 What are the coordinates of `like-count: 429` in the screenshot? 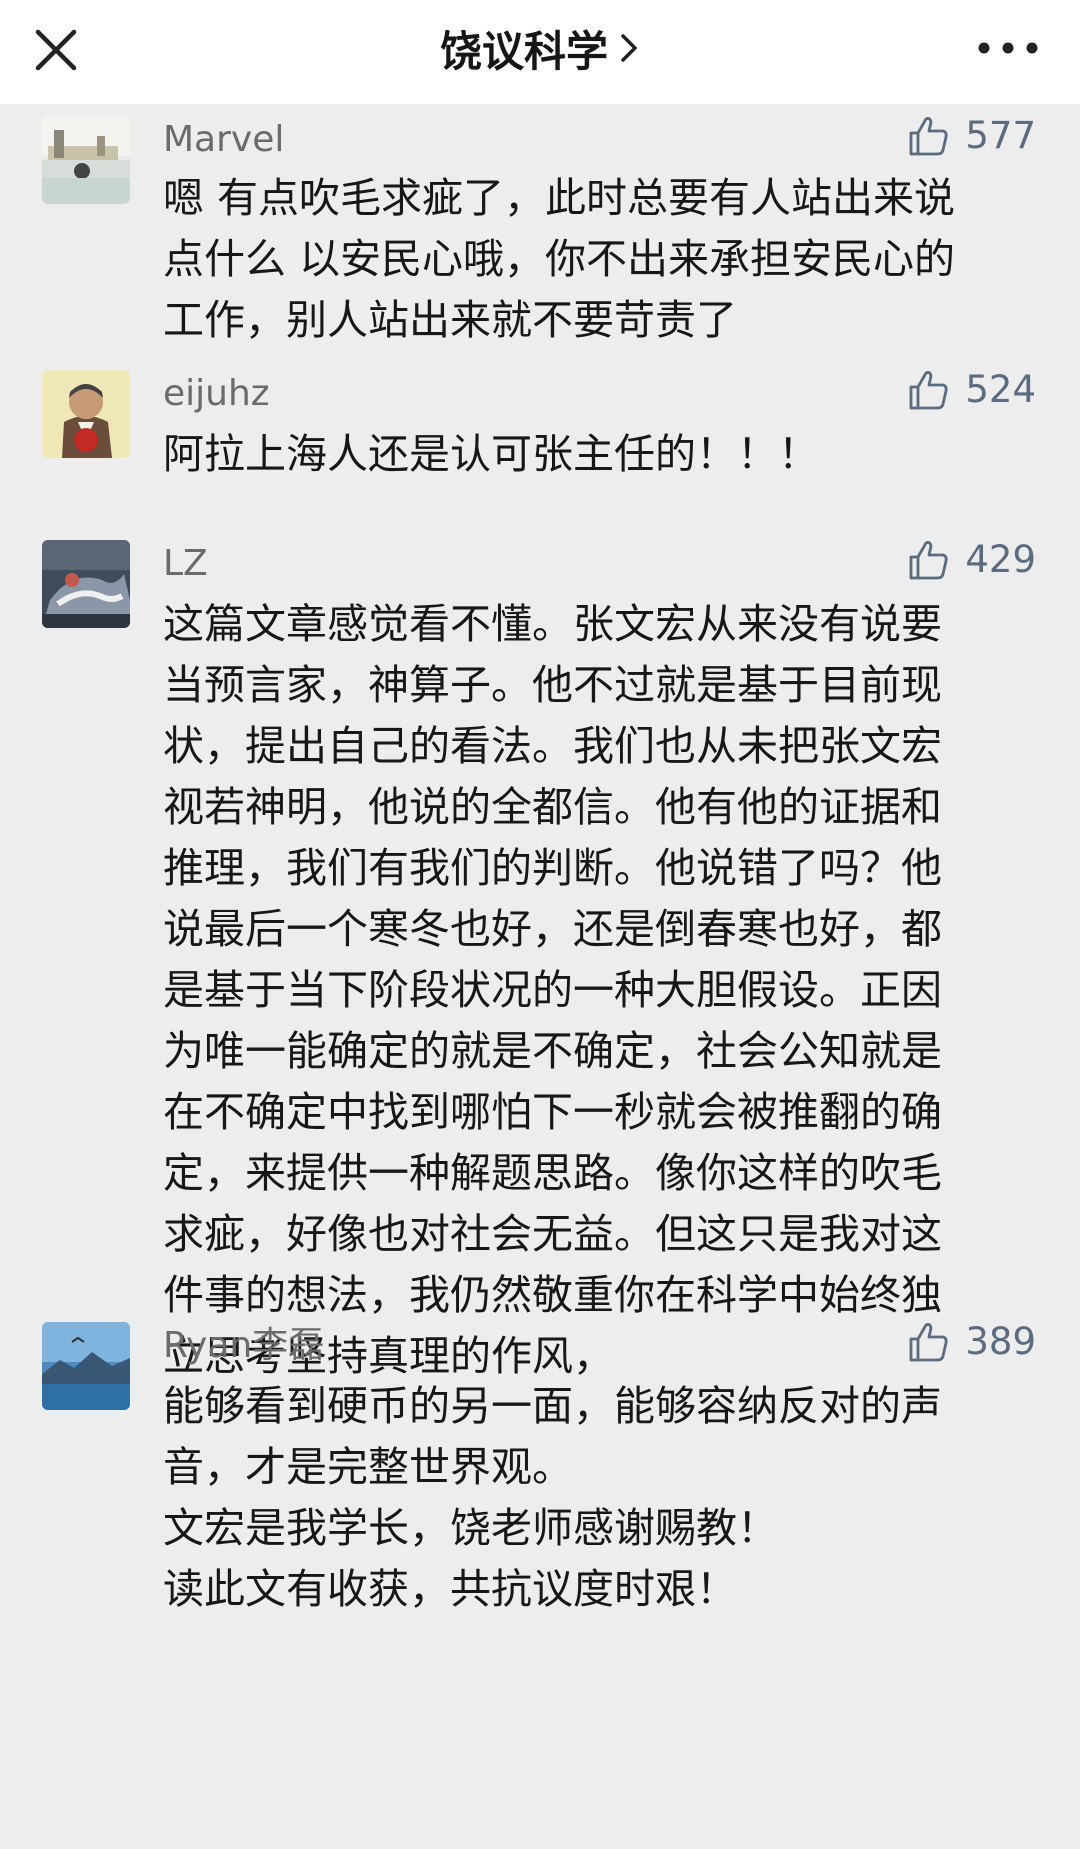 It's located at (1000, 559).